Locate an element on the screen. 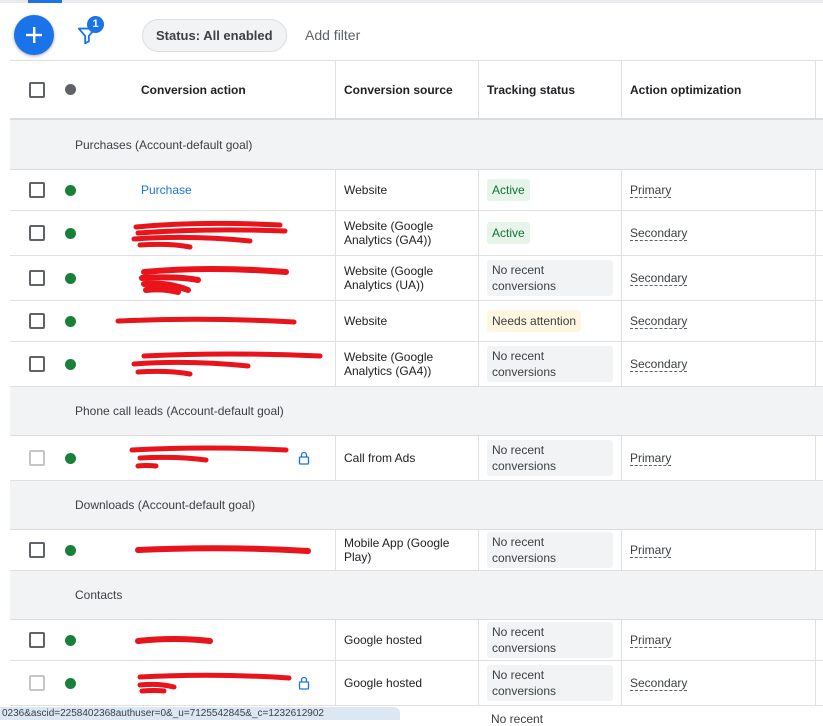 This screenshot has width=823, height=726. conversion-source: Website (Google Analytics (UA)) is located at coordinates (389, 278).